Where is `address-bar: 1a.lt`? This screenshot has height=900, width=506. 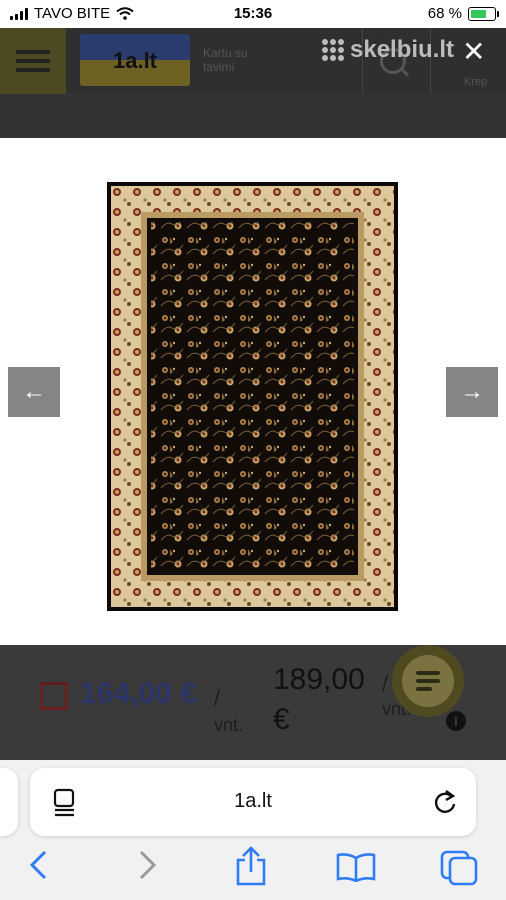
address-bar: 1a.lt is located at coordinates (253, 802).